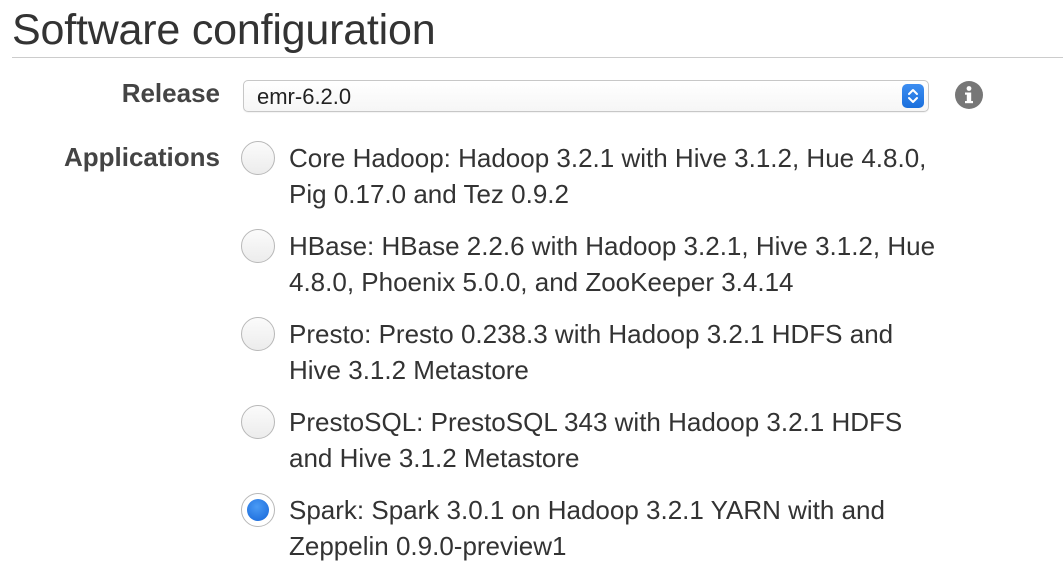 The width and height of the screenshot is (1063, 565). I want to click on applications-label: Applications, so click(141, 157).